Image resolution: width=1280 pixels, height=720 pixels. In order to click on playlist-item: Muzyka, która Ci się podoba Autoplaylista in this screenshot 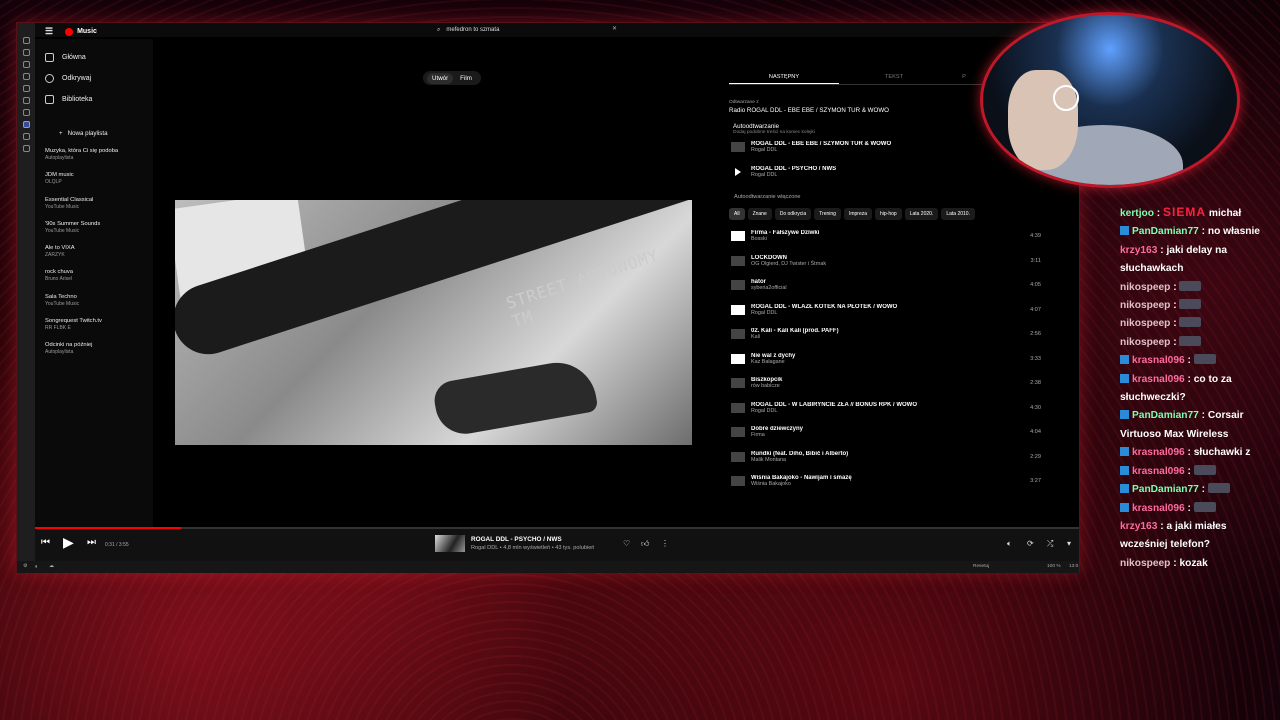, I will do `click(94, 159)`.